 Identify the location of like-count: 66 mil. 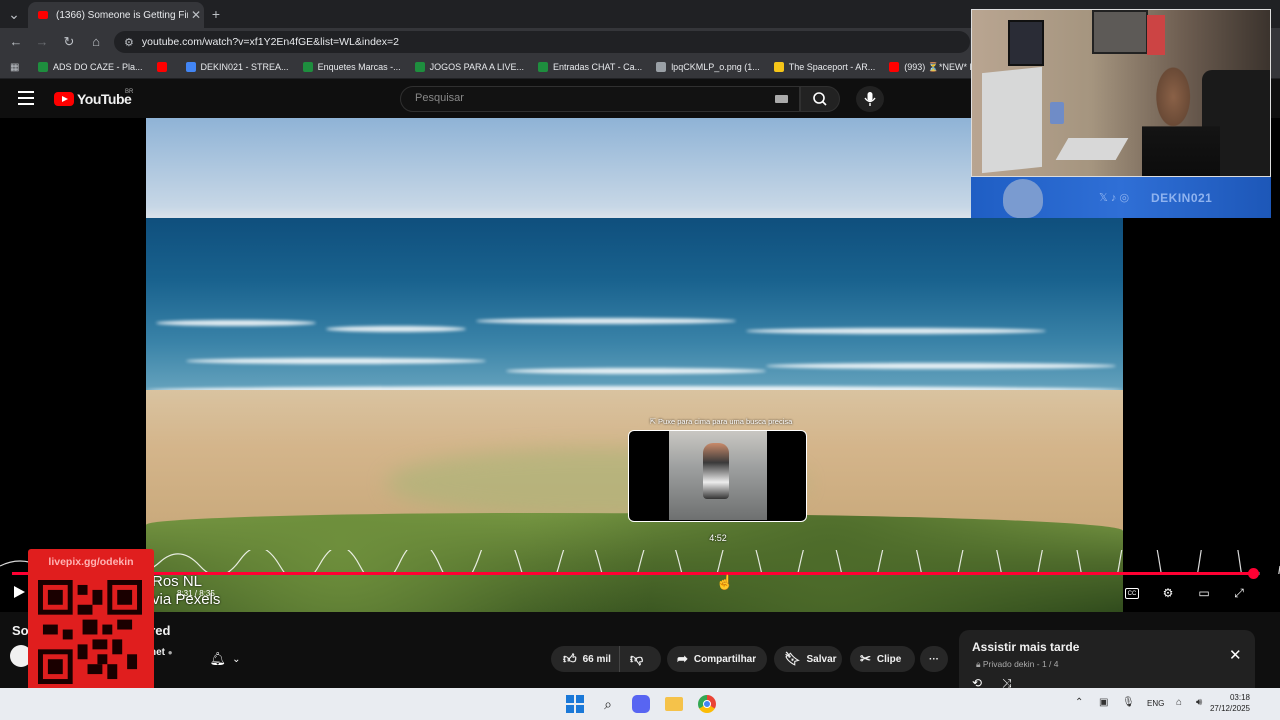
(596, 659).